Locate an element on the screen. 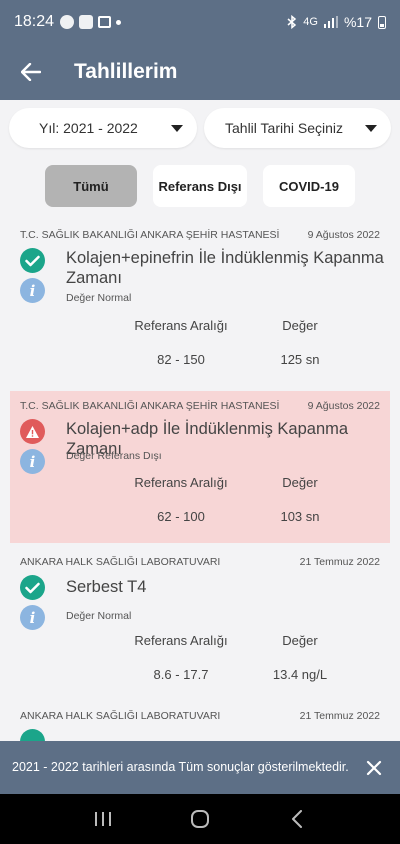 The image size is (400, 844). whatsapp-icon is located at coordinates (67, 22).